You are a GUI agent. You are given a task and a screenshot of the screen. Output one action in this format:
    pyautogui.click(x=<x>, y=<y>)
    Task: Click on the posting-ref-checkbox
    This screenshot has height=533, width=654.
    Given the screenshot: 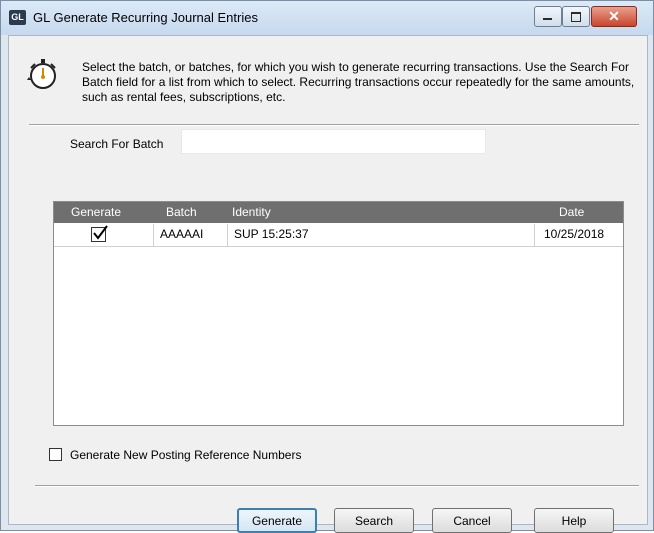 What is the action you would take?
    pyautogui.click(x=55, y=454)
    